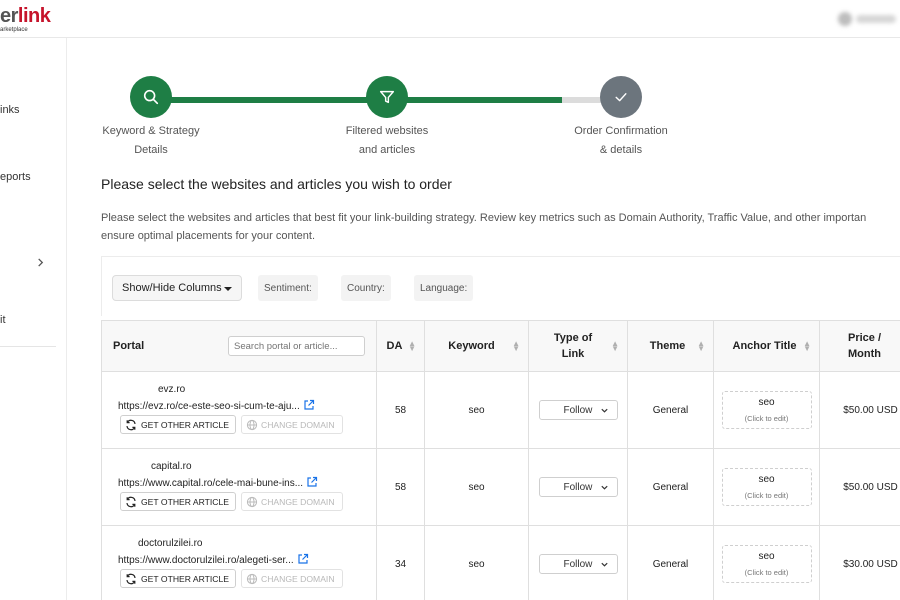 This screenshot has width=900, height=600. I want to click on da-cell: 34, so click(400, 562).